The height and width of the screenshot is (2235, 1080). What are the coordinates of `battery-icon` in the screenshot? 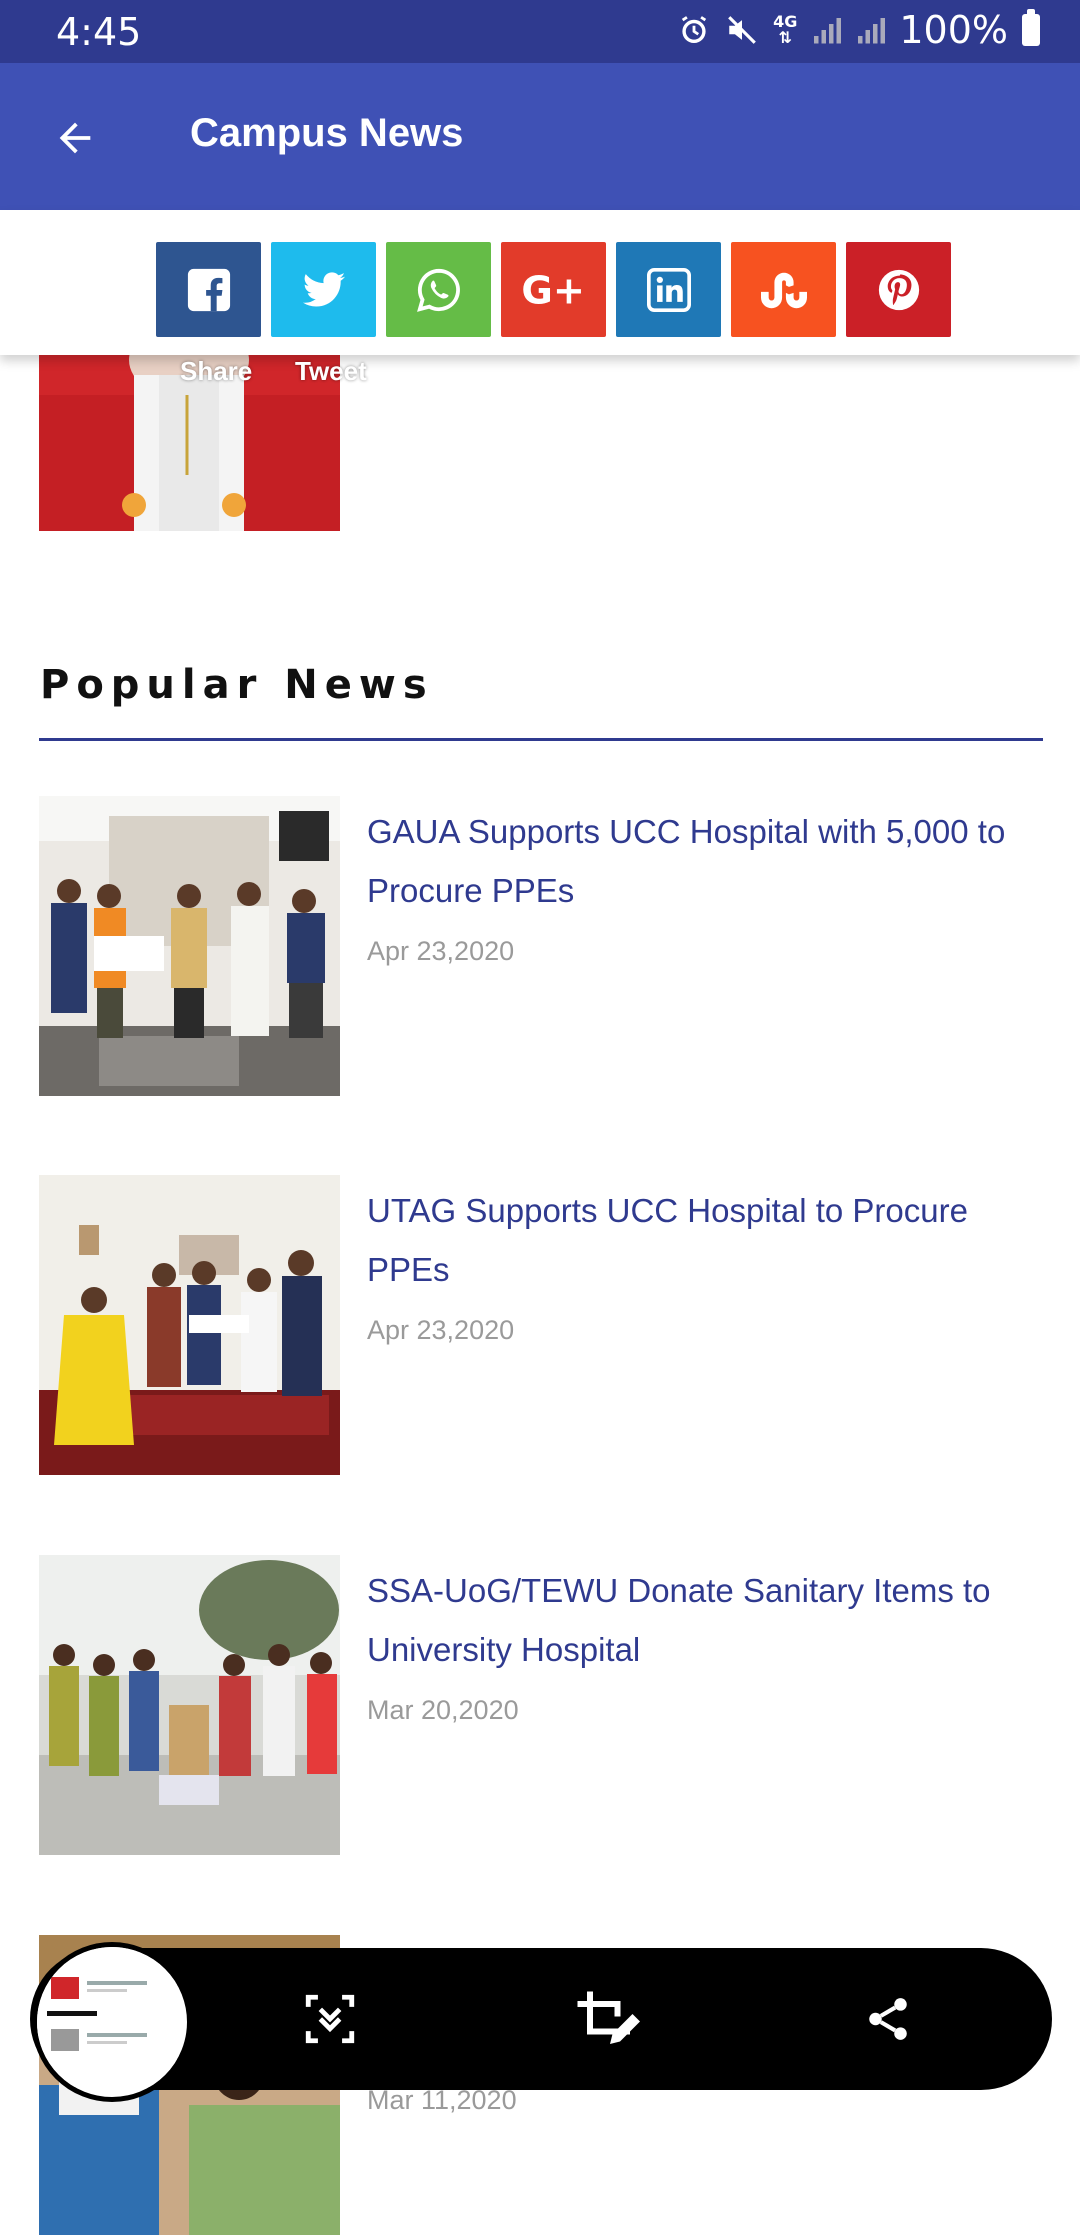 It's located at (1031, 27).